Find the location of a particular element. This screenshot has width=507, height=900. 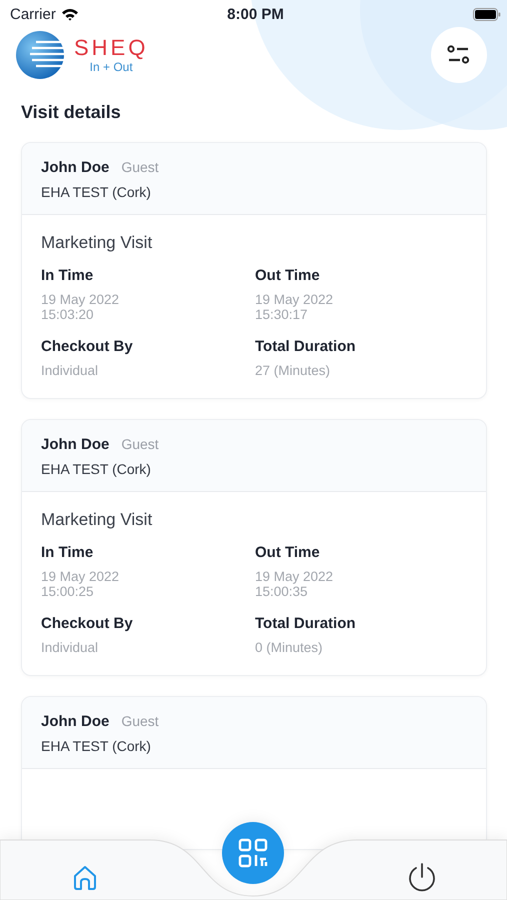

field-value: 19 May 2022 15:00:35 is located at coordinates (294, 584).